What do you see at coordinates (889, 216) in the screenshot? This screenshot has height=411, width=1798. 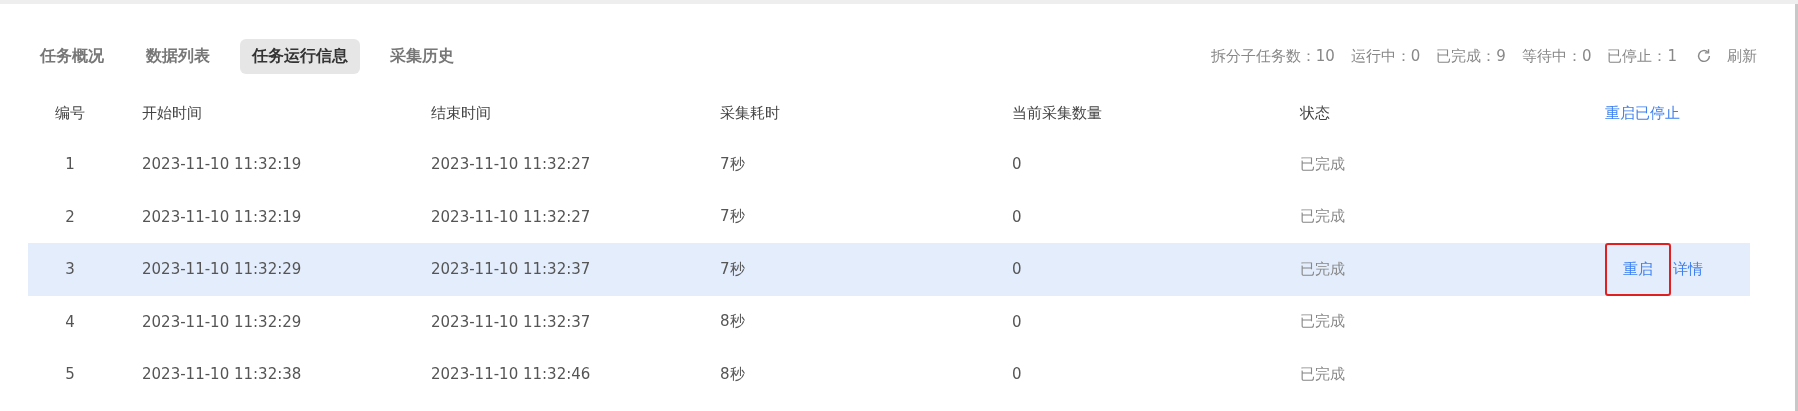 I see `table-row: 2 2023-11-10 11:32:19 2023-11-10 11:32:27 7秒 0 已完成` at bounding box center [889, 216].